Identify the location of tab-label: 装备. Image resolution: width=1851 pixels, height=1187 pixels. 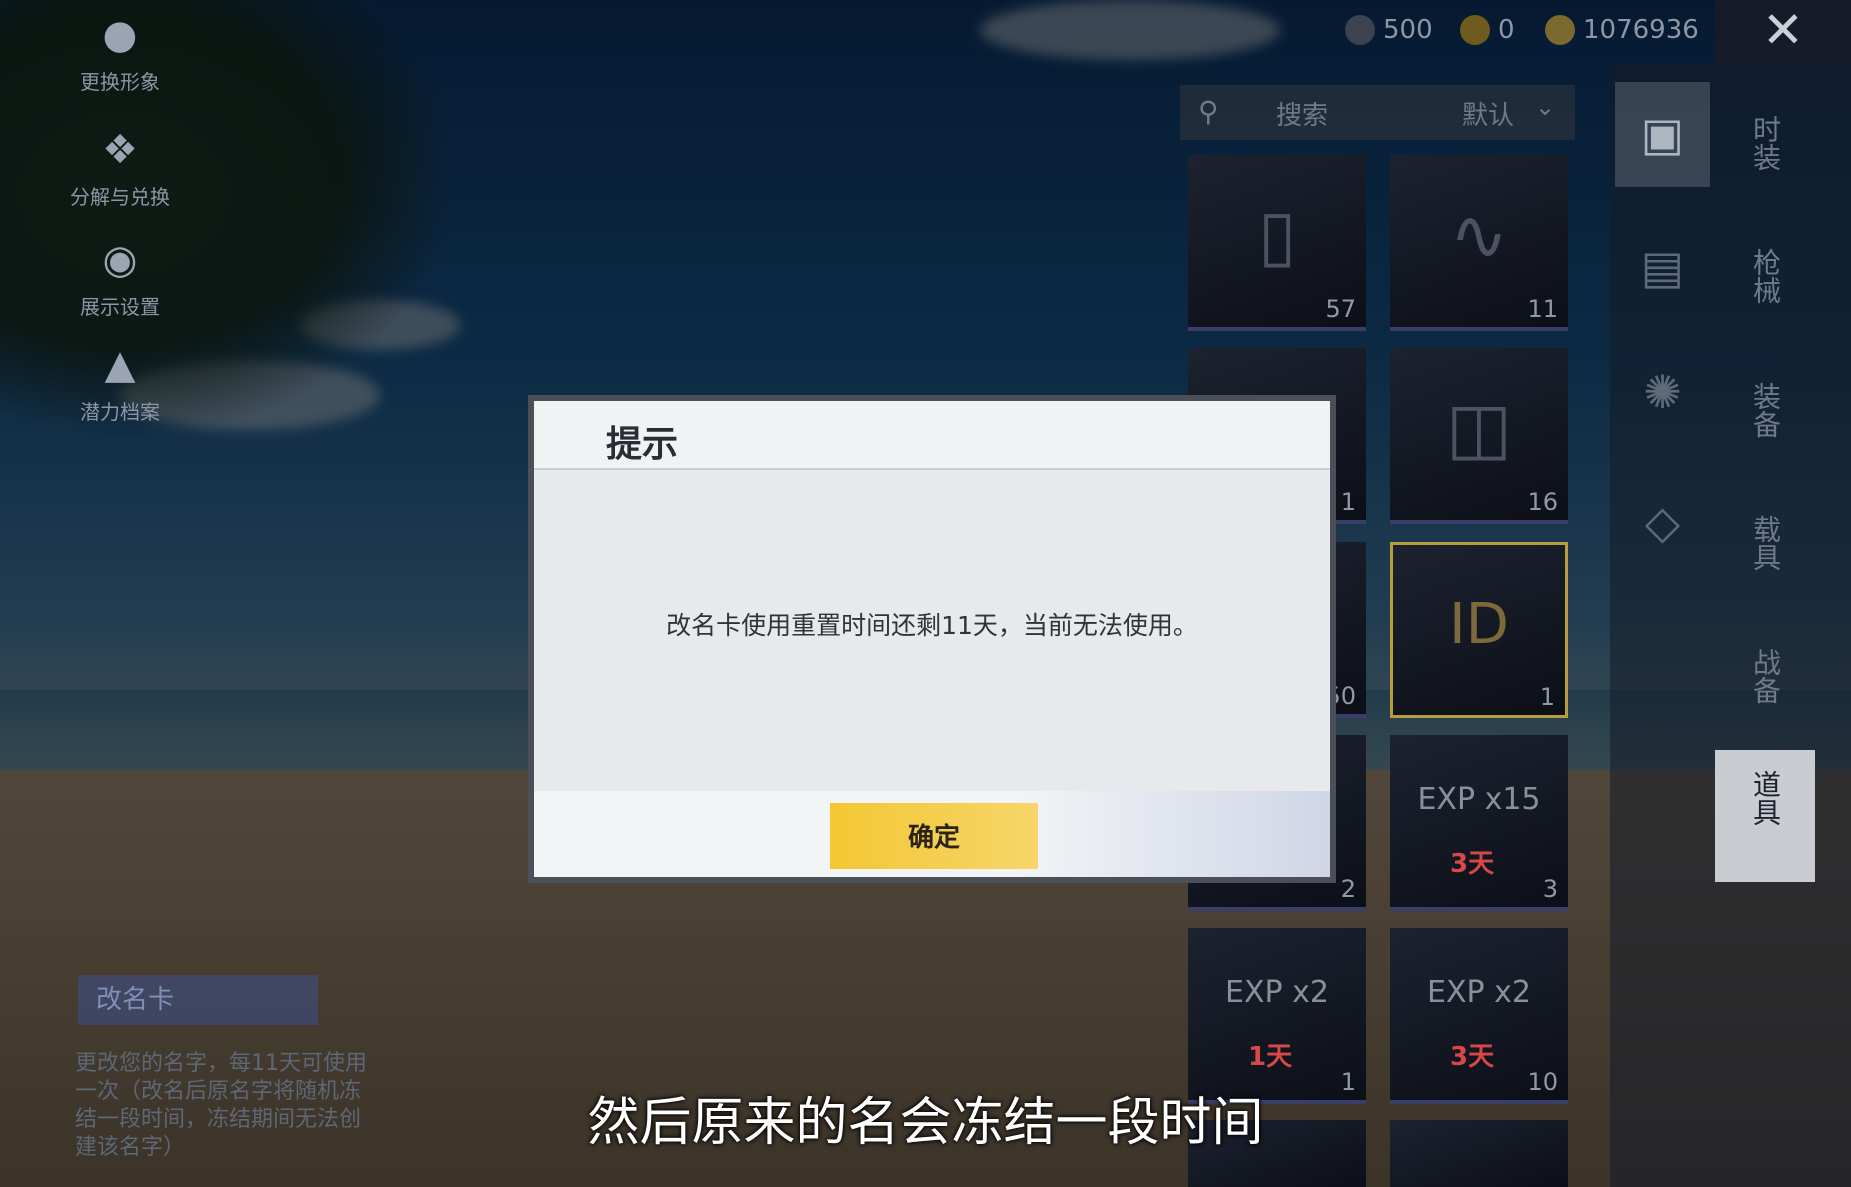
(1765, 410).